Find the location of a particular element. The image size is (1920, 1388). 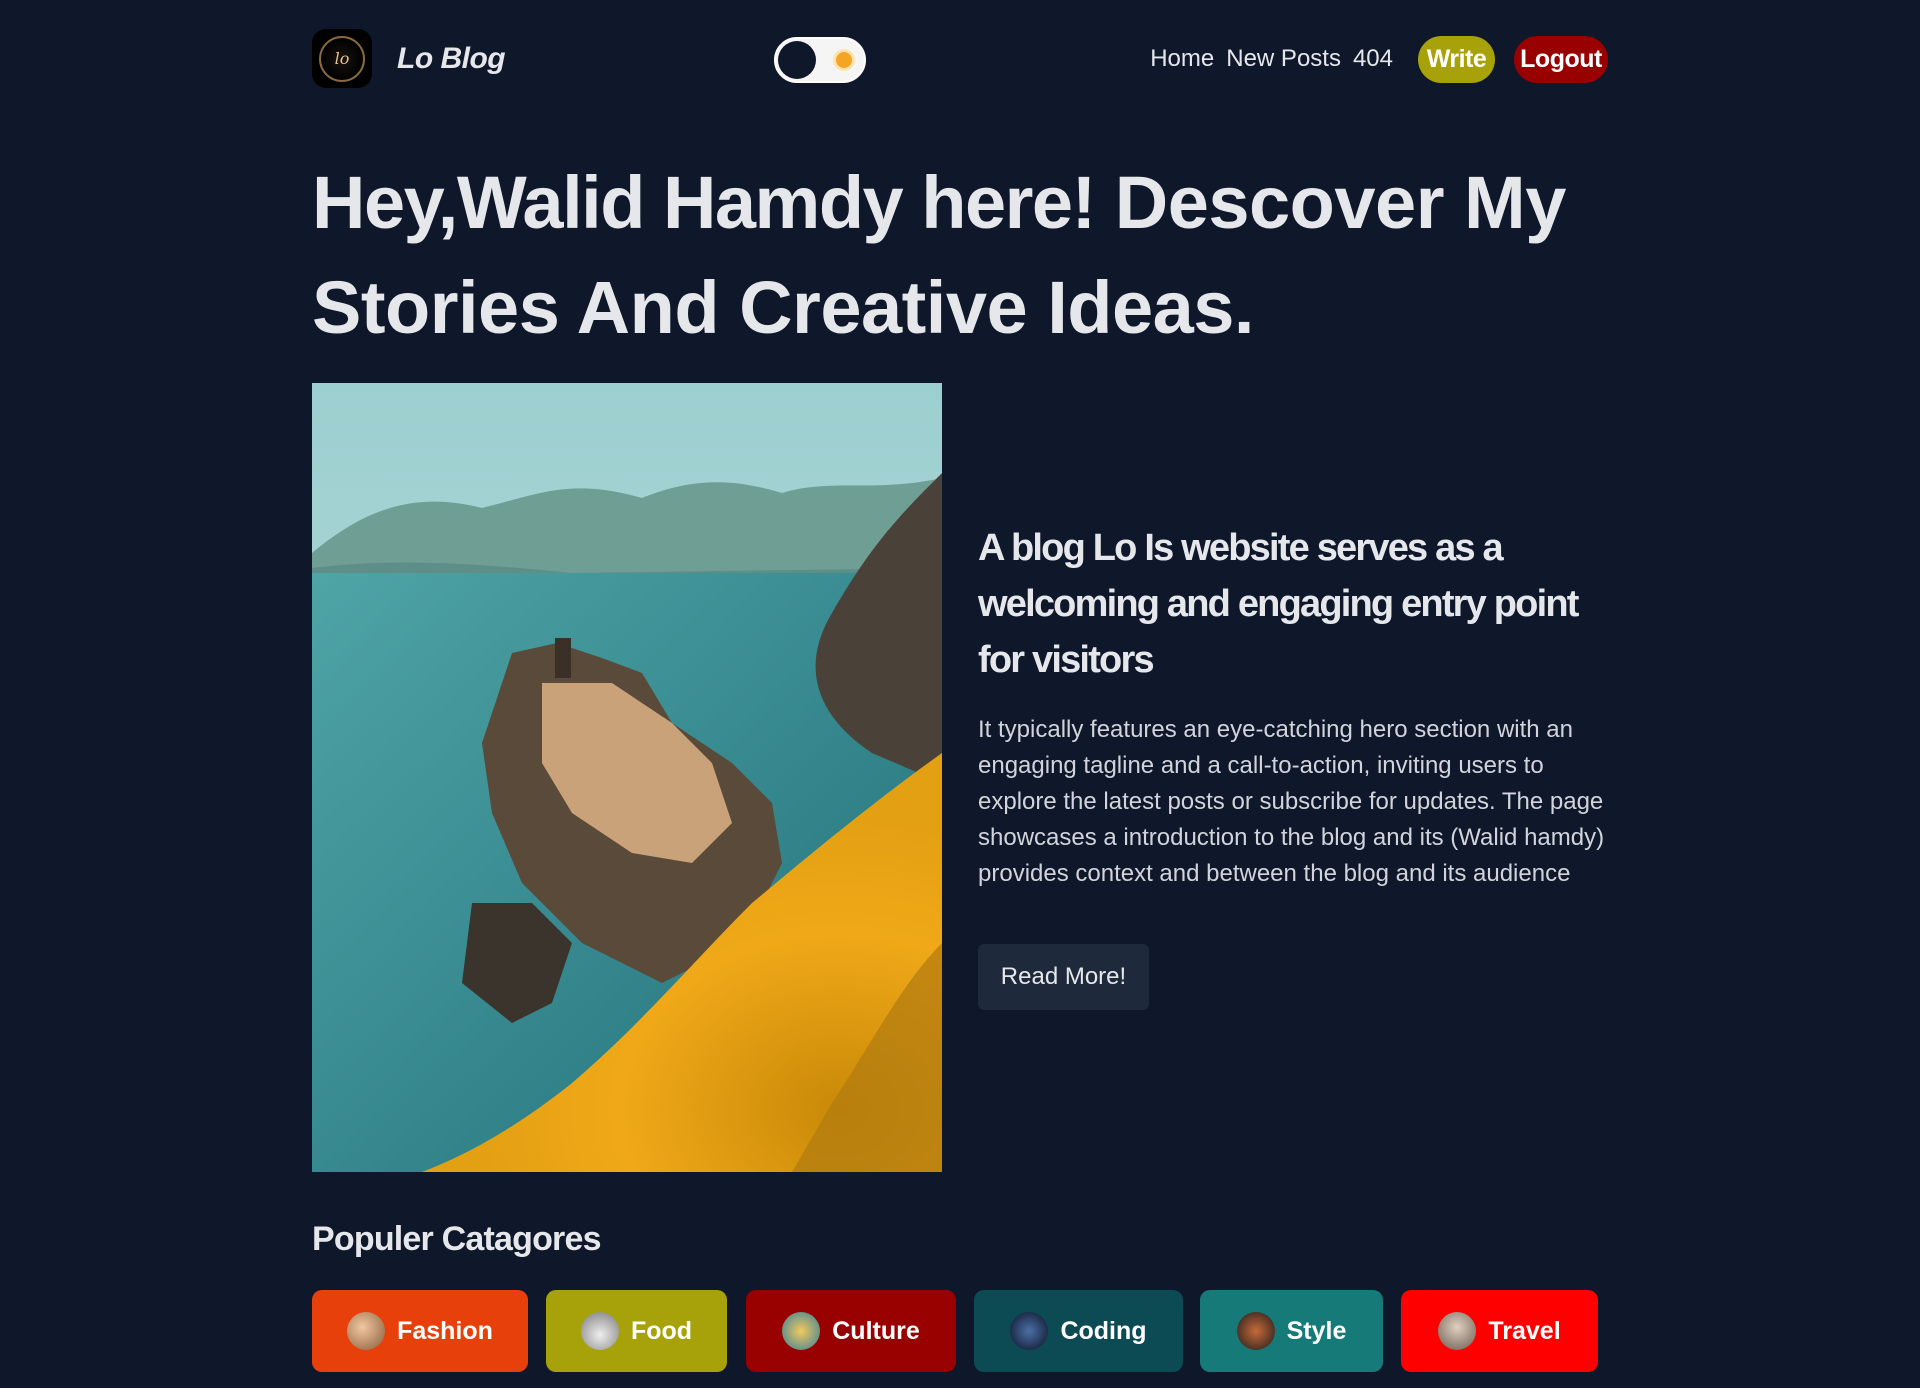

sun-icon is located at coordinates (844, 60).